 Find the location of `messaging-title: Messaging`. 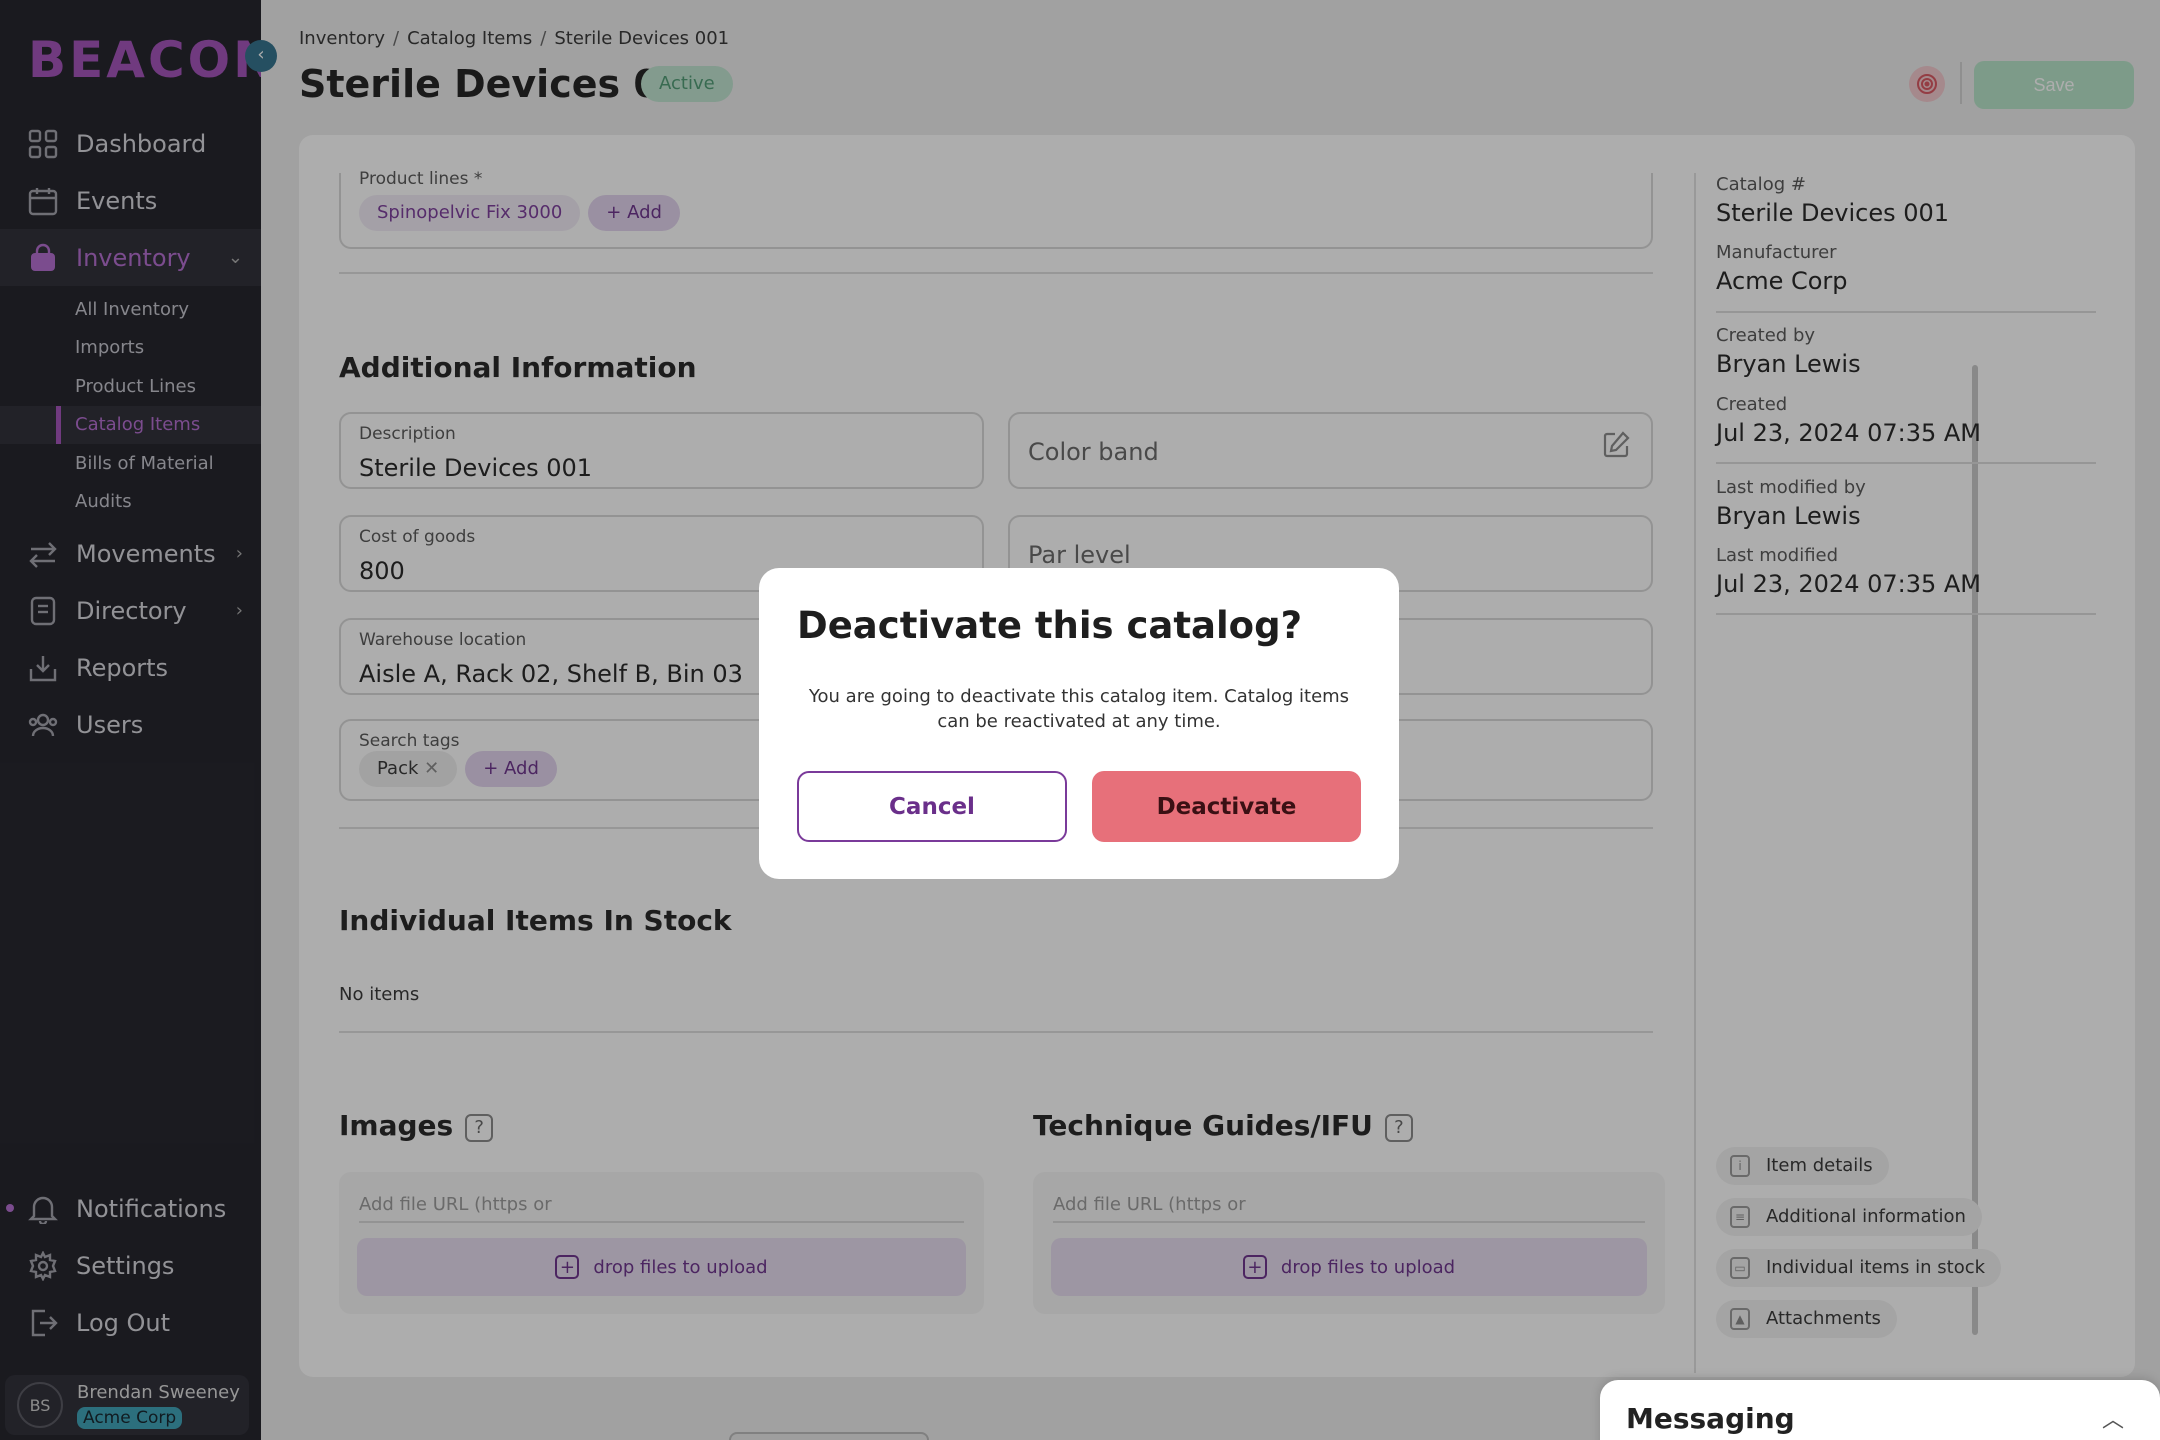

messaging-title: Messaging is located at coordinates (1710, 1418).